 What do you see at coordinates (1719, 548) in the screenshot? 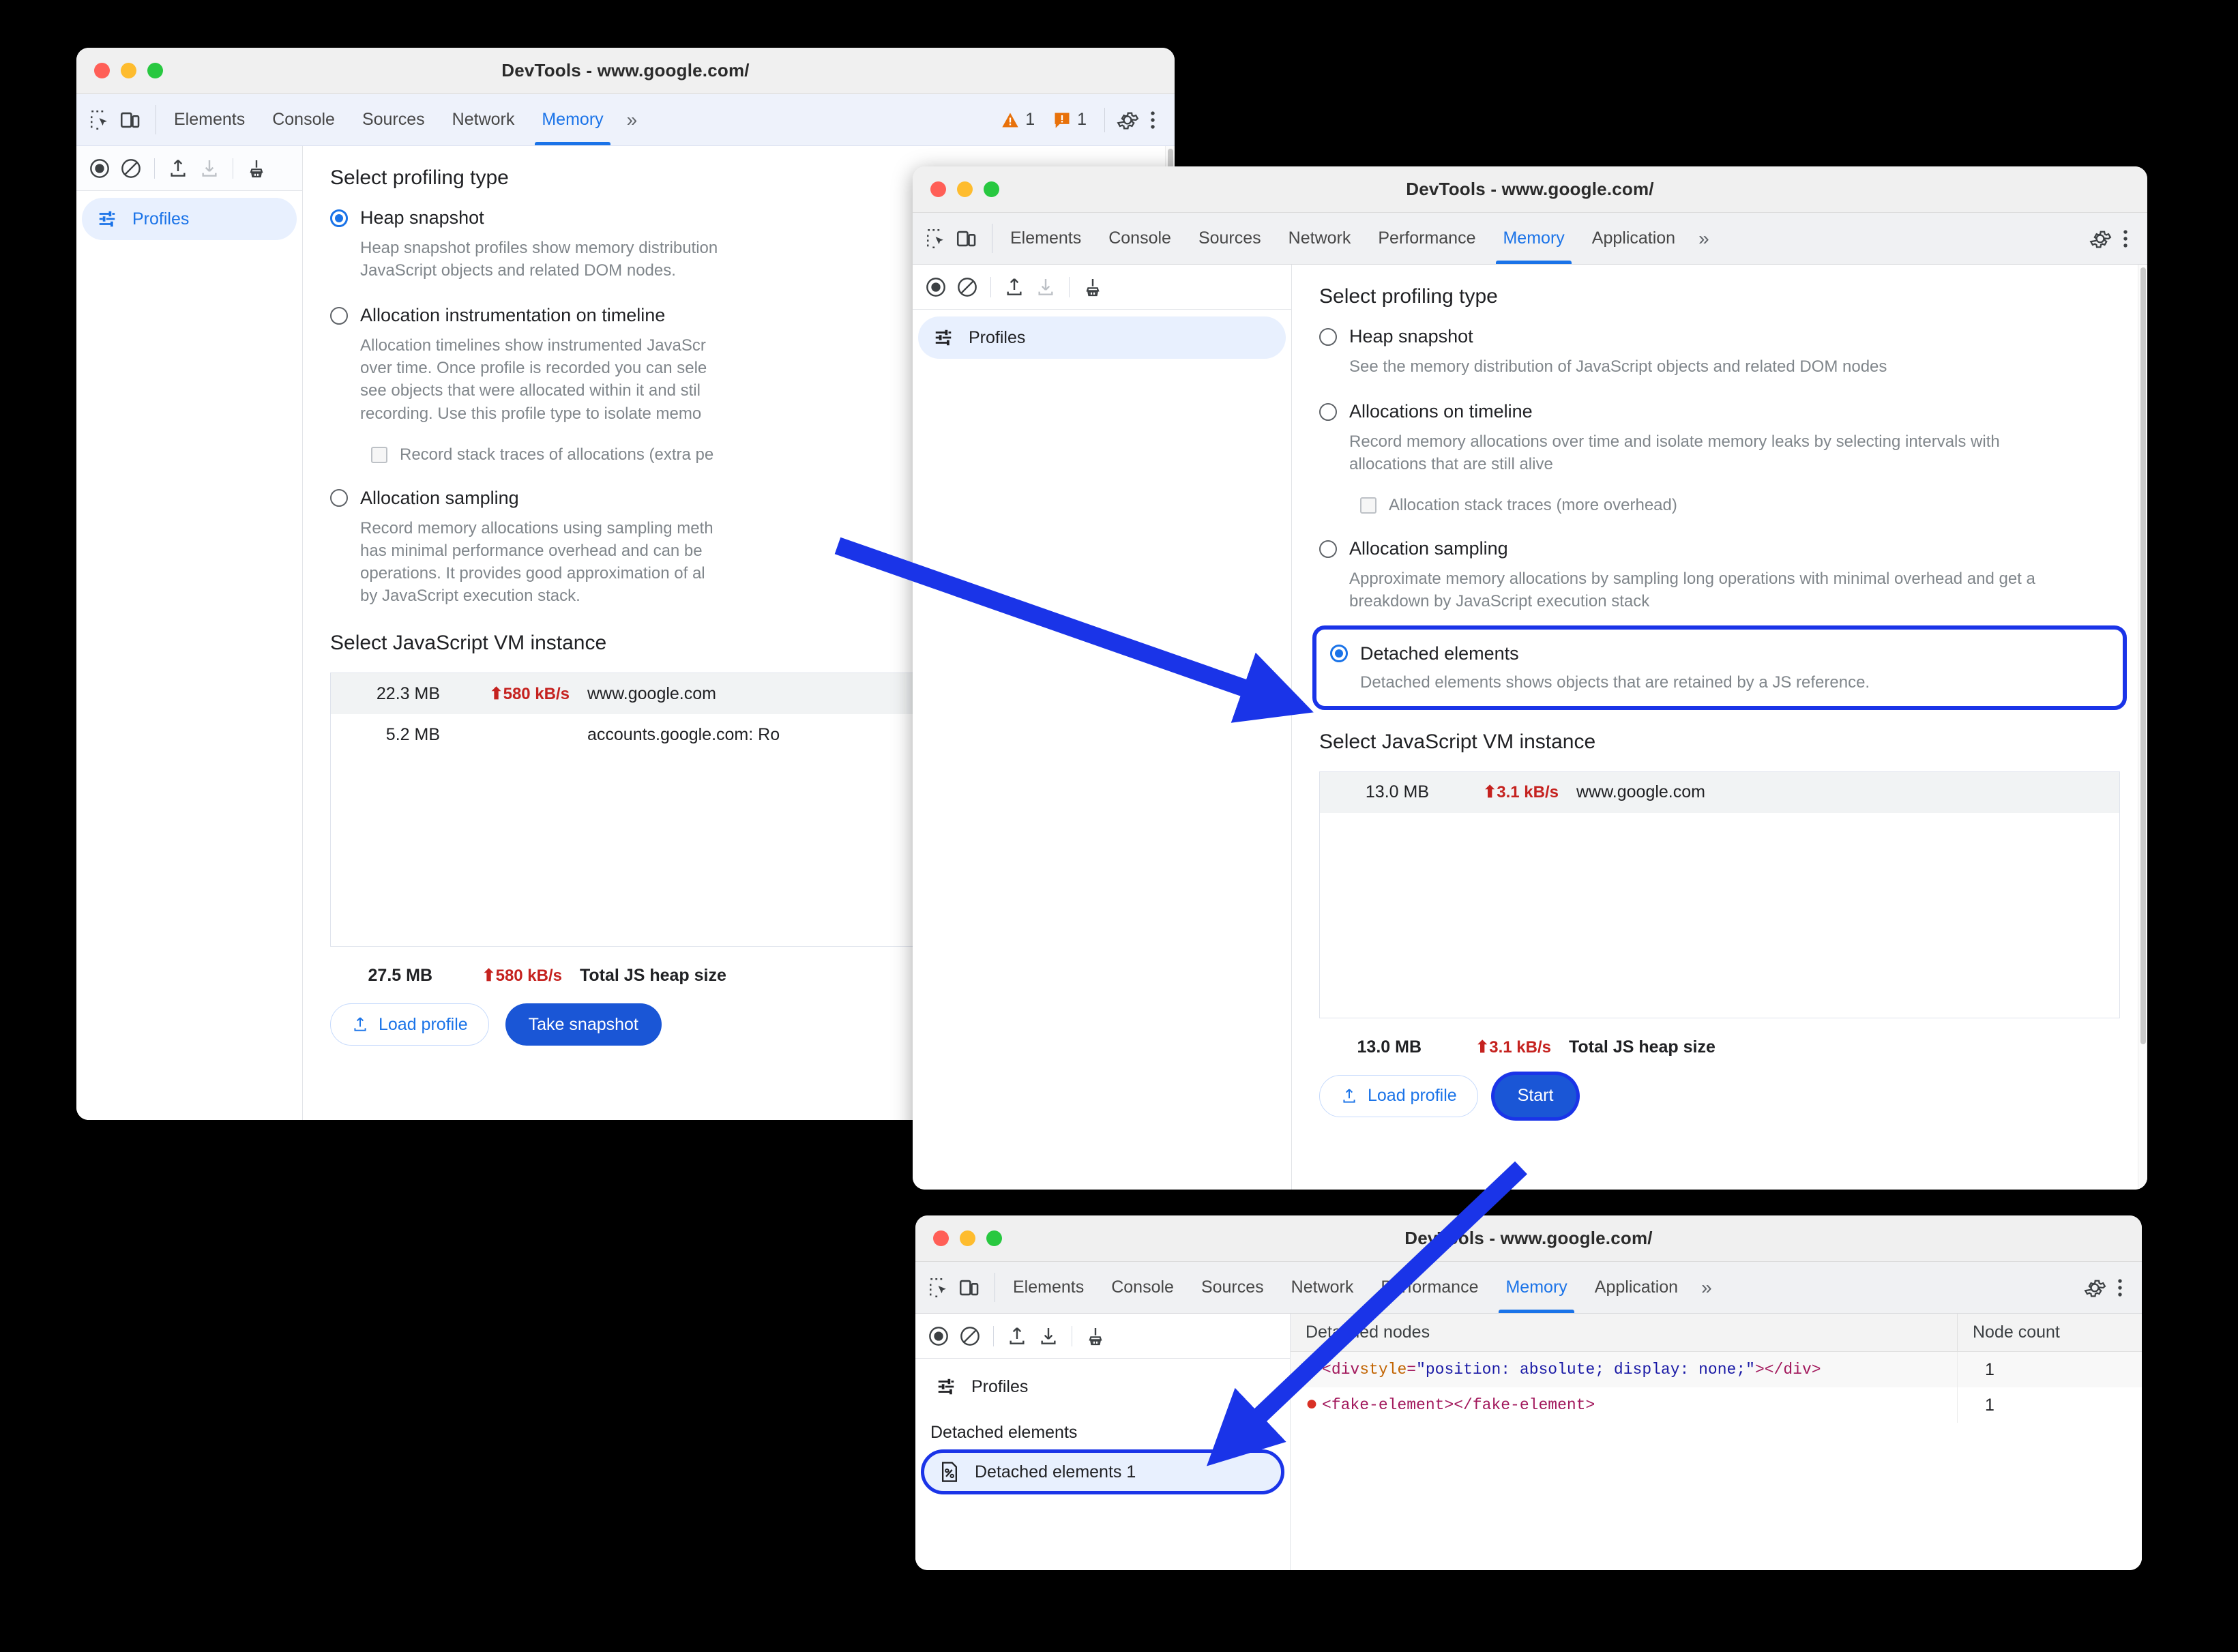
I see `radio-allocation-sampling: Allocation sampling` at bounding box center [1719, 548].